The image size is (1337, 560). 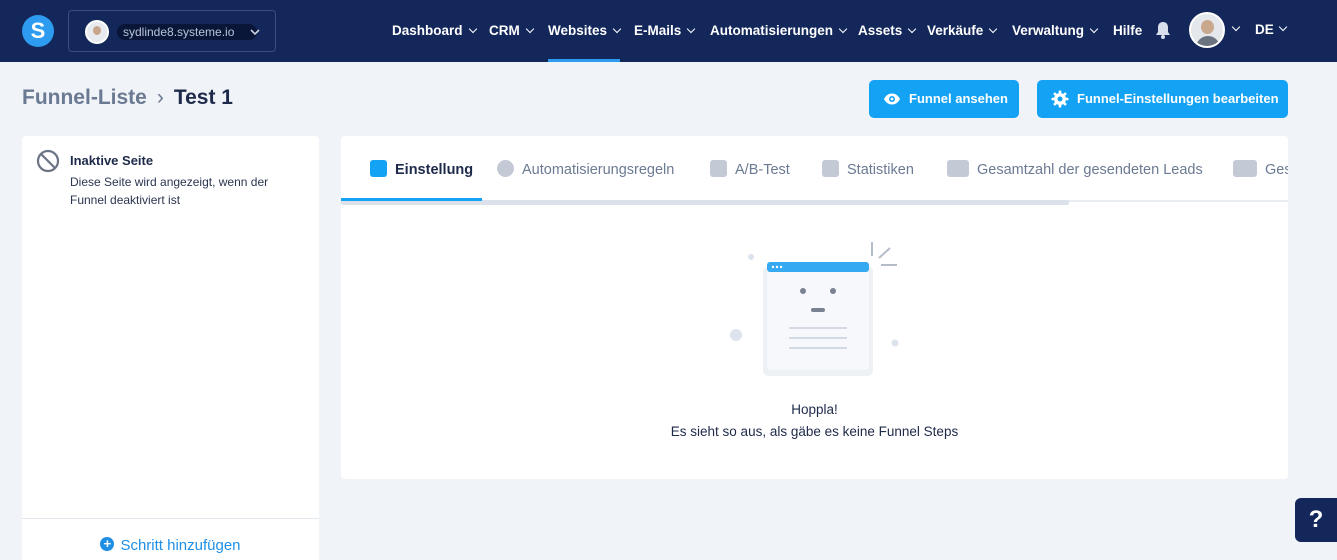 I want to click on language-selector: DE, so click(x=1264, y=29).